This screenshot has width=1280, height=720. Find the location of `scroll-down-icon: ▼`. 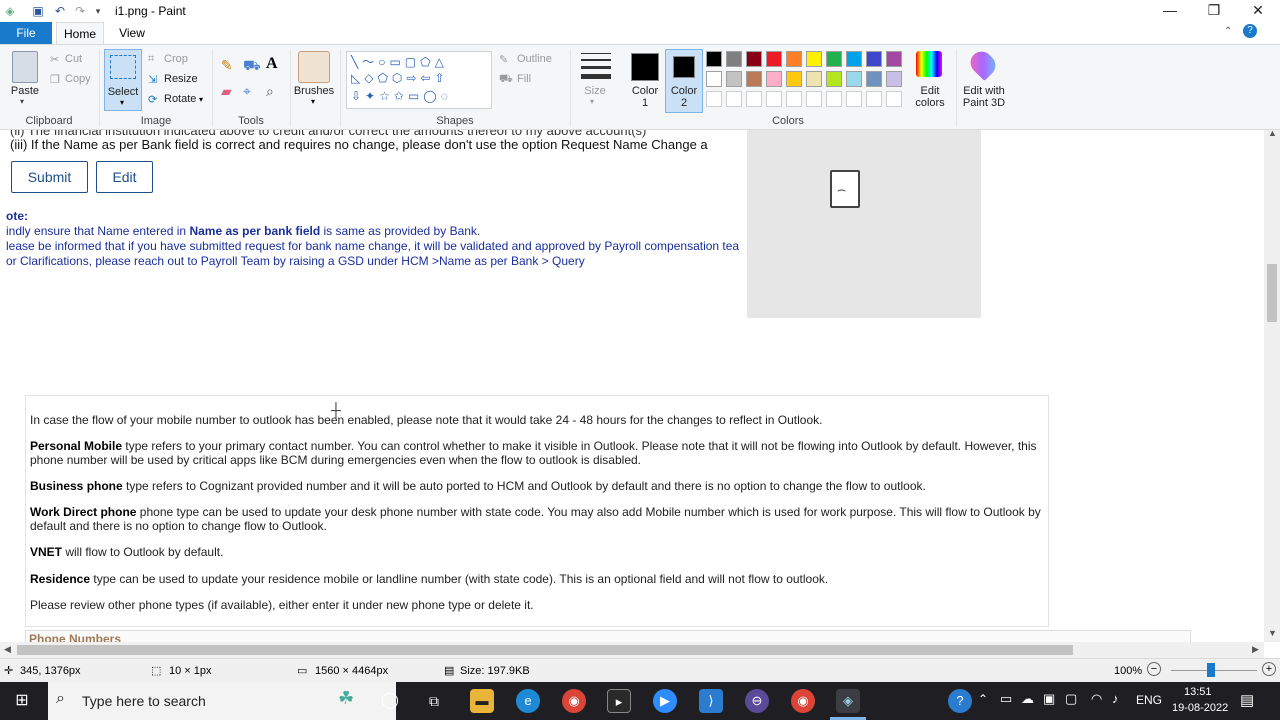

scroll-down-icon: ▼ is located at coordinates (1272, 633).